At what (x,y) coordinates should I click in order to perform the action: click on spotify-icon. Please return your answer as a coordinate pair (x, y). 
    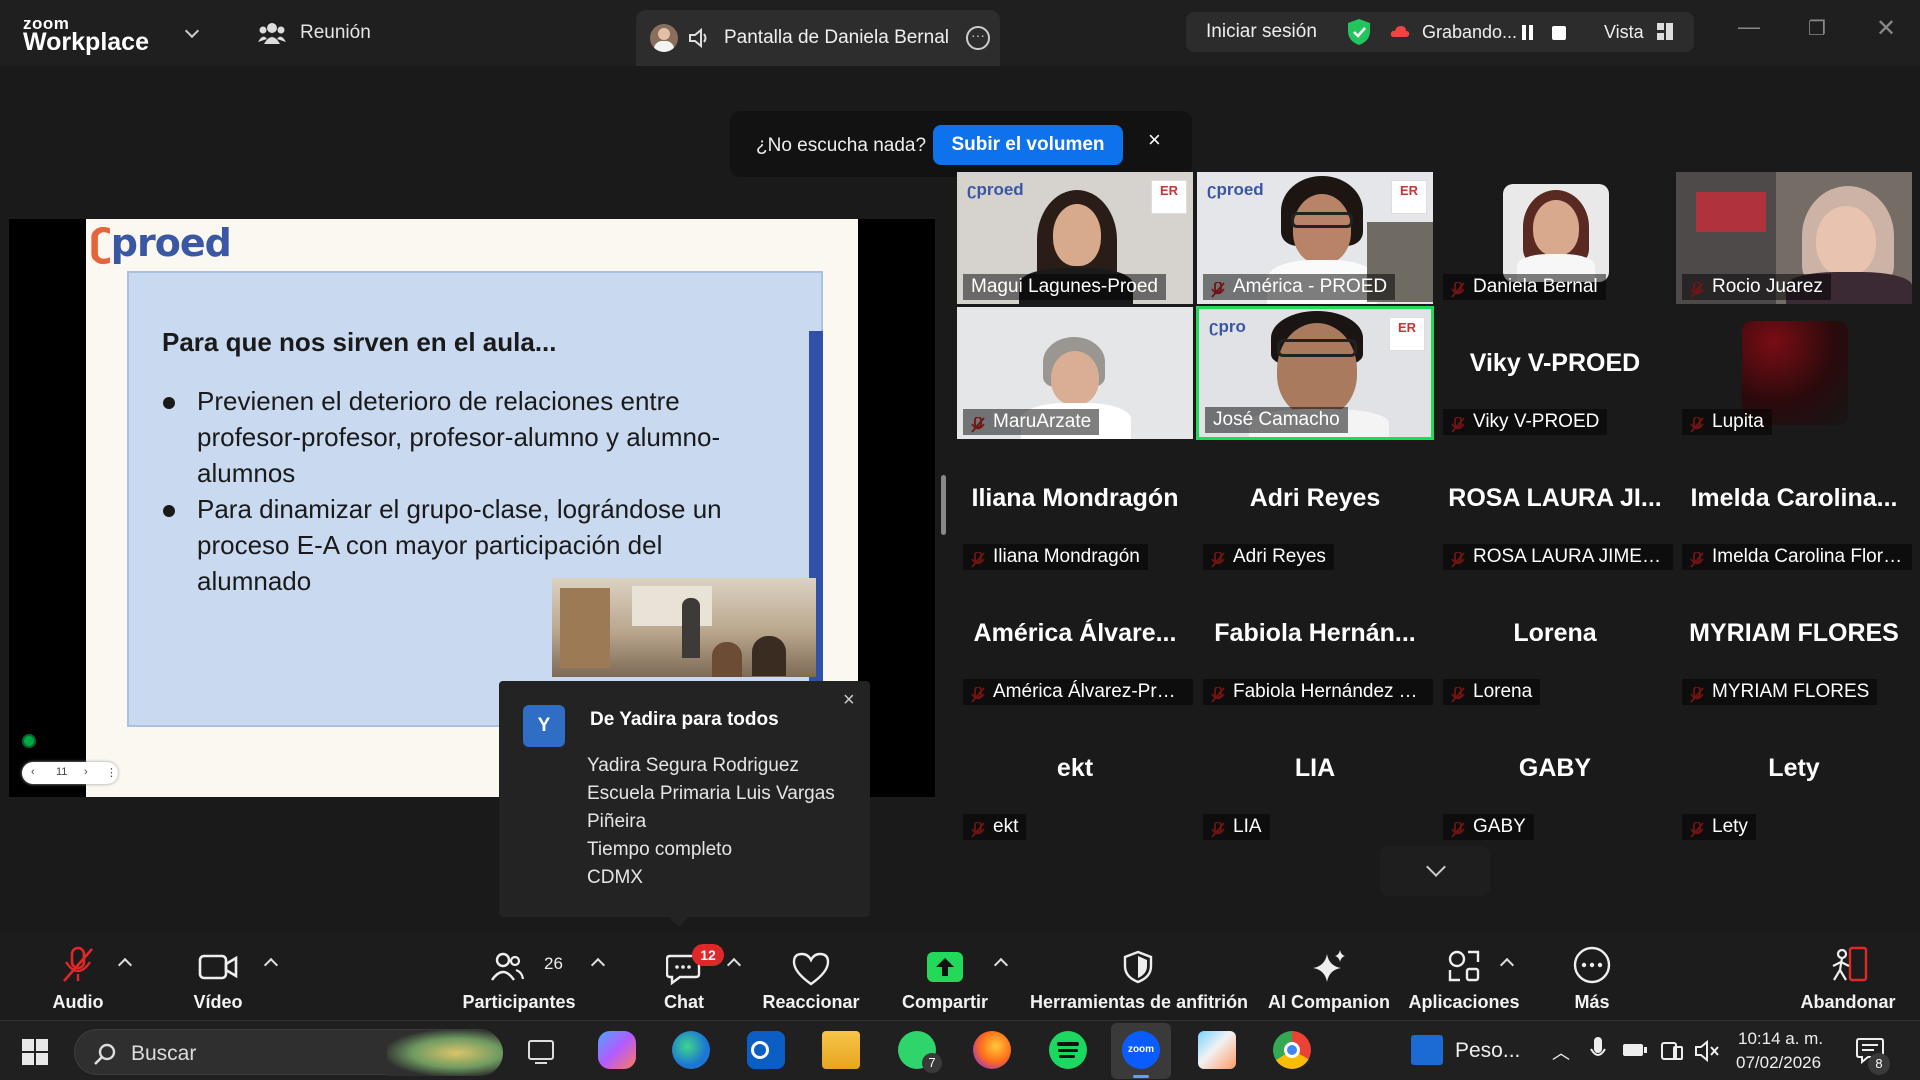
    Looking at the image, I should click on (1068, 1050).